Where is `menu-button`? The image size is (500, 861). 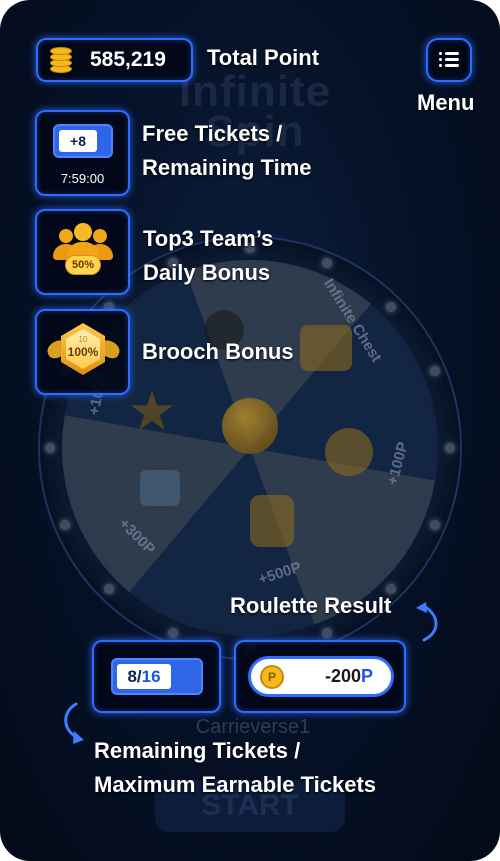 menu-button is located at coordinates (449, 60).